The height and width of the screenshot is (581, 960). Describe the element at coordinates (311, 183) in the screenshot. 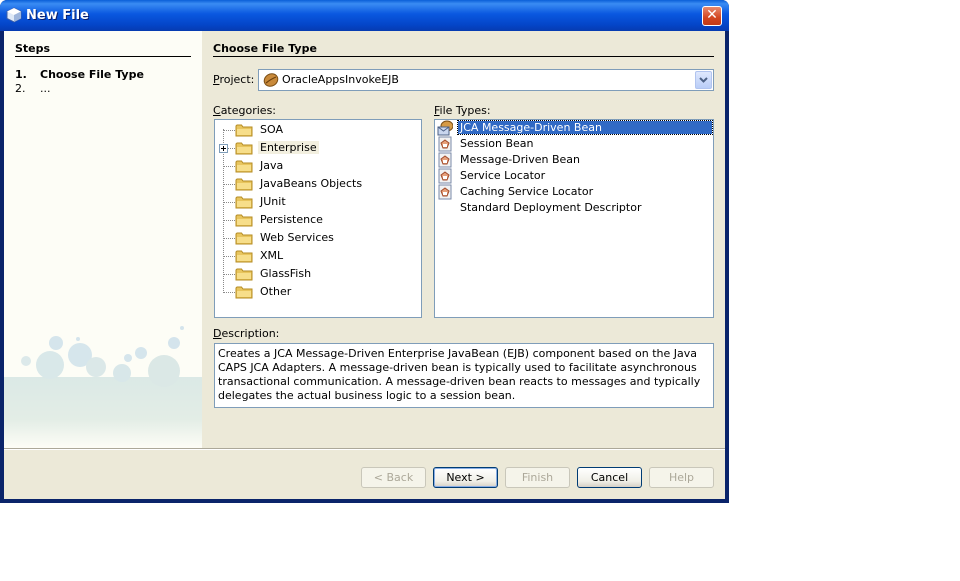

I see `category-label: JavaBeans Objects` at that location.